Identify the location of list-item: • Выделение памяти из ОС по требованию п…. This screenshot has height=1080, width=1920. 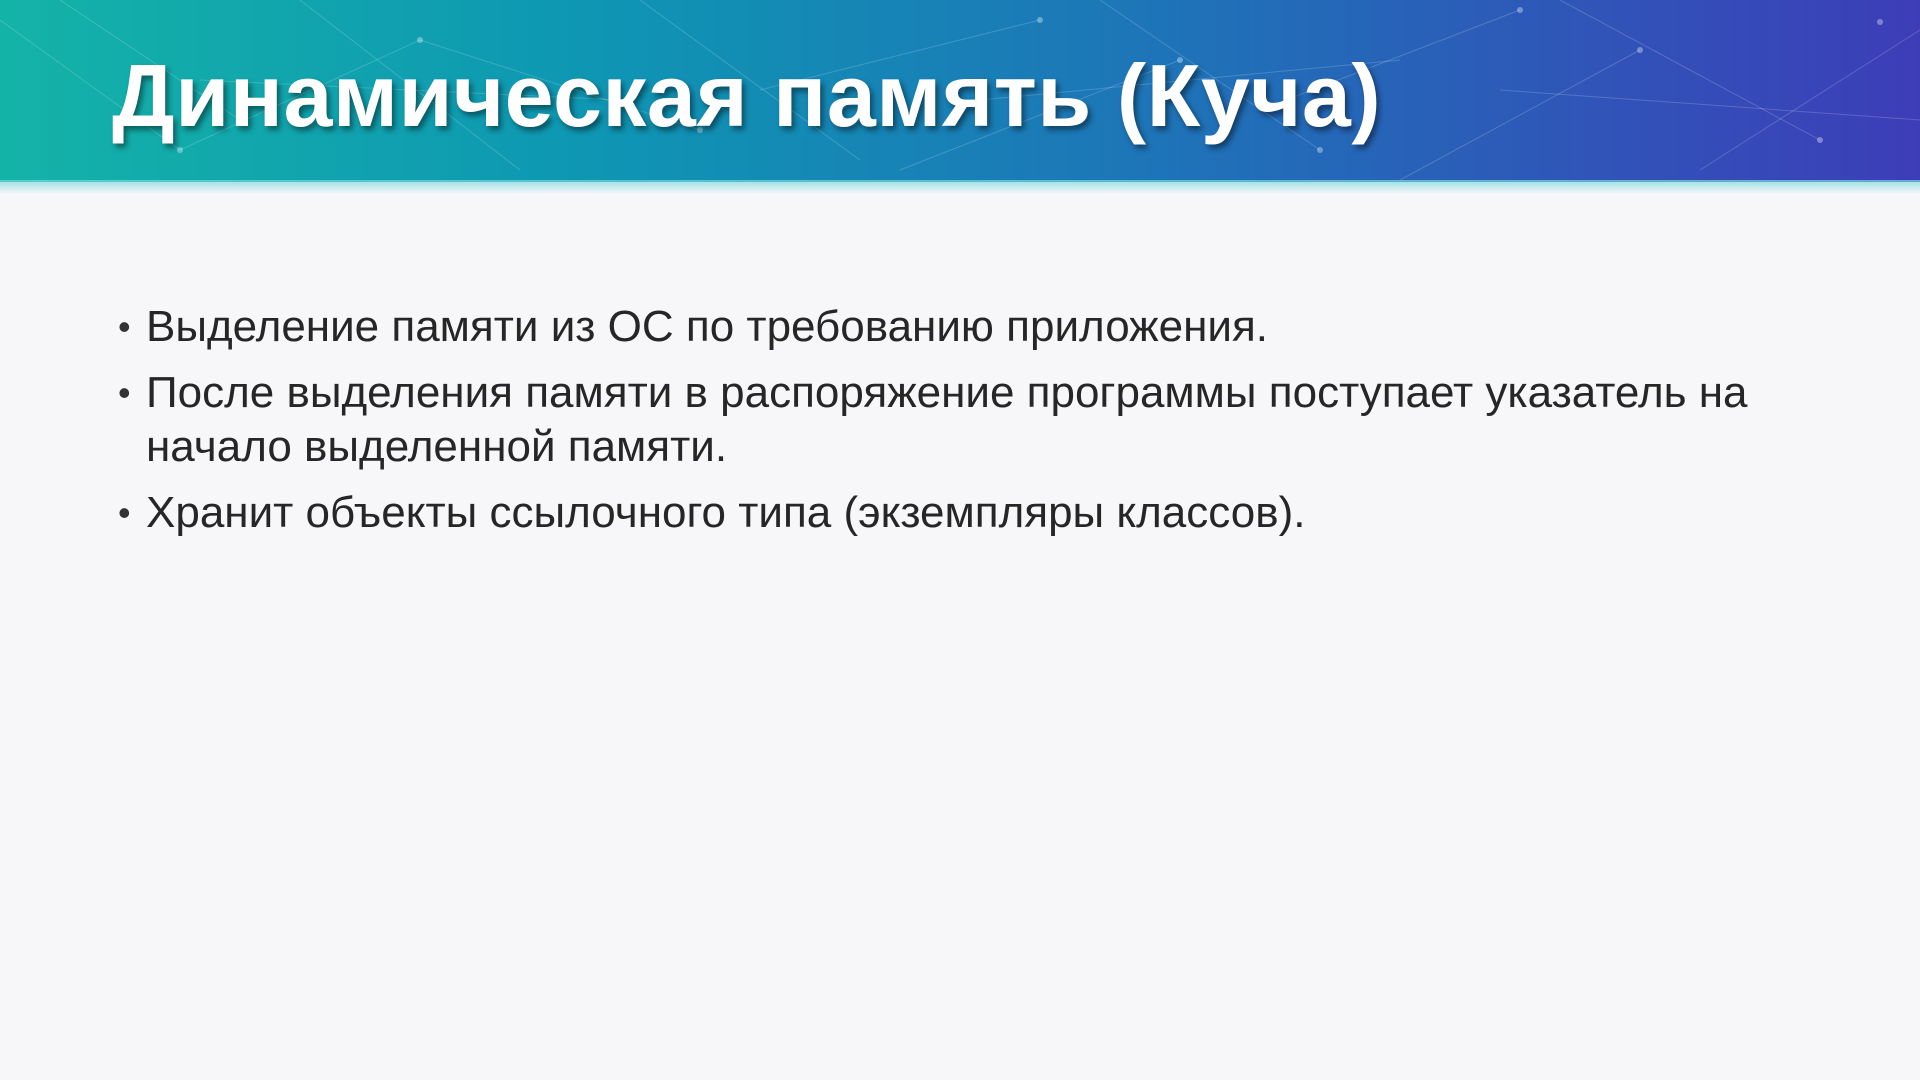
(938, 327).